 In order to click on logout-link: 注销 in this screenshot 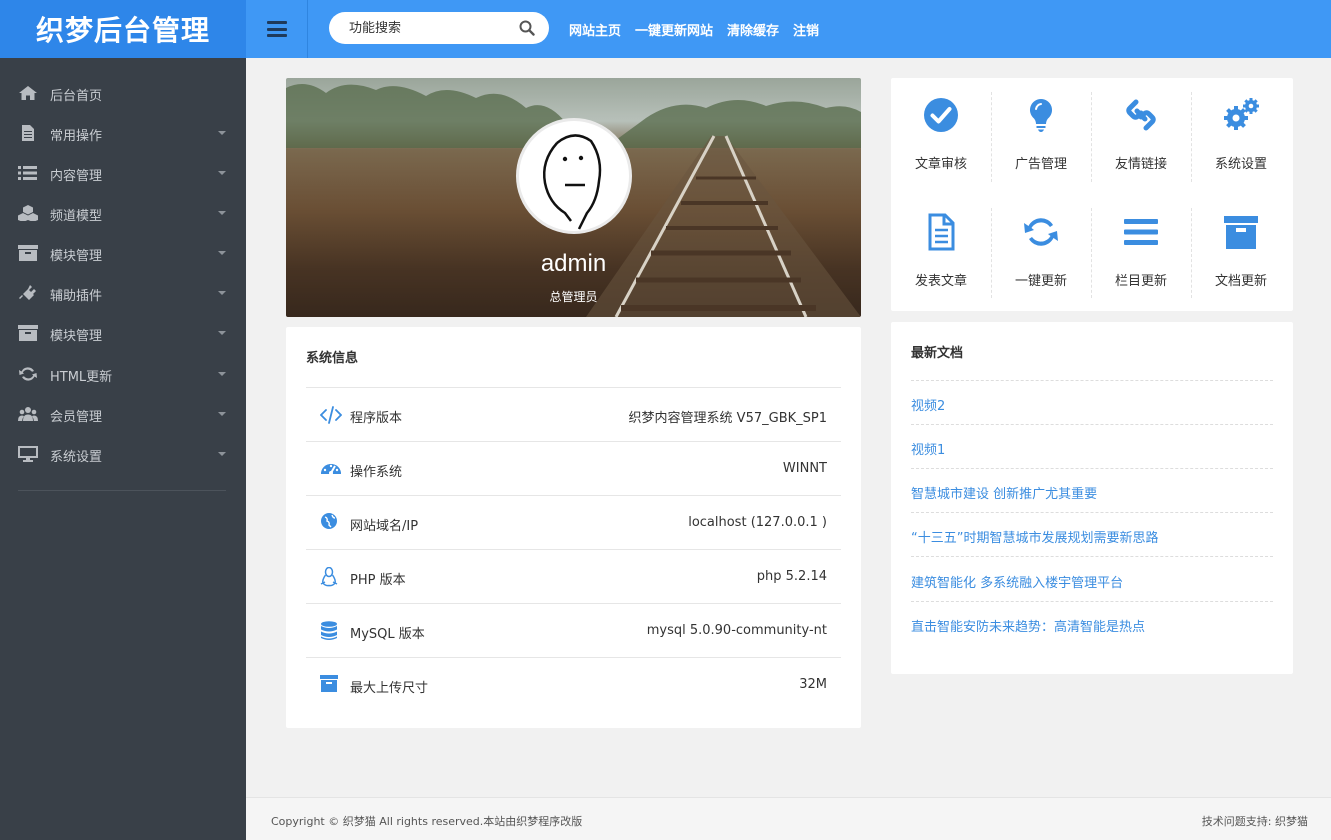, I will do `click(806, 29)`.